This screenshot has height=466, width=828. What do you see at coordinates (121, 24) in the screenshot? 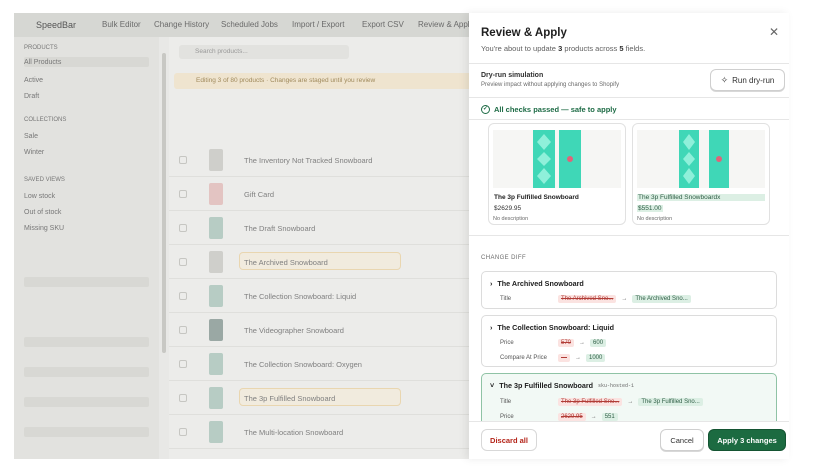
I see `tab-bulk-editor: Bulk Editor` at bounding box center [121, 24].